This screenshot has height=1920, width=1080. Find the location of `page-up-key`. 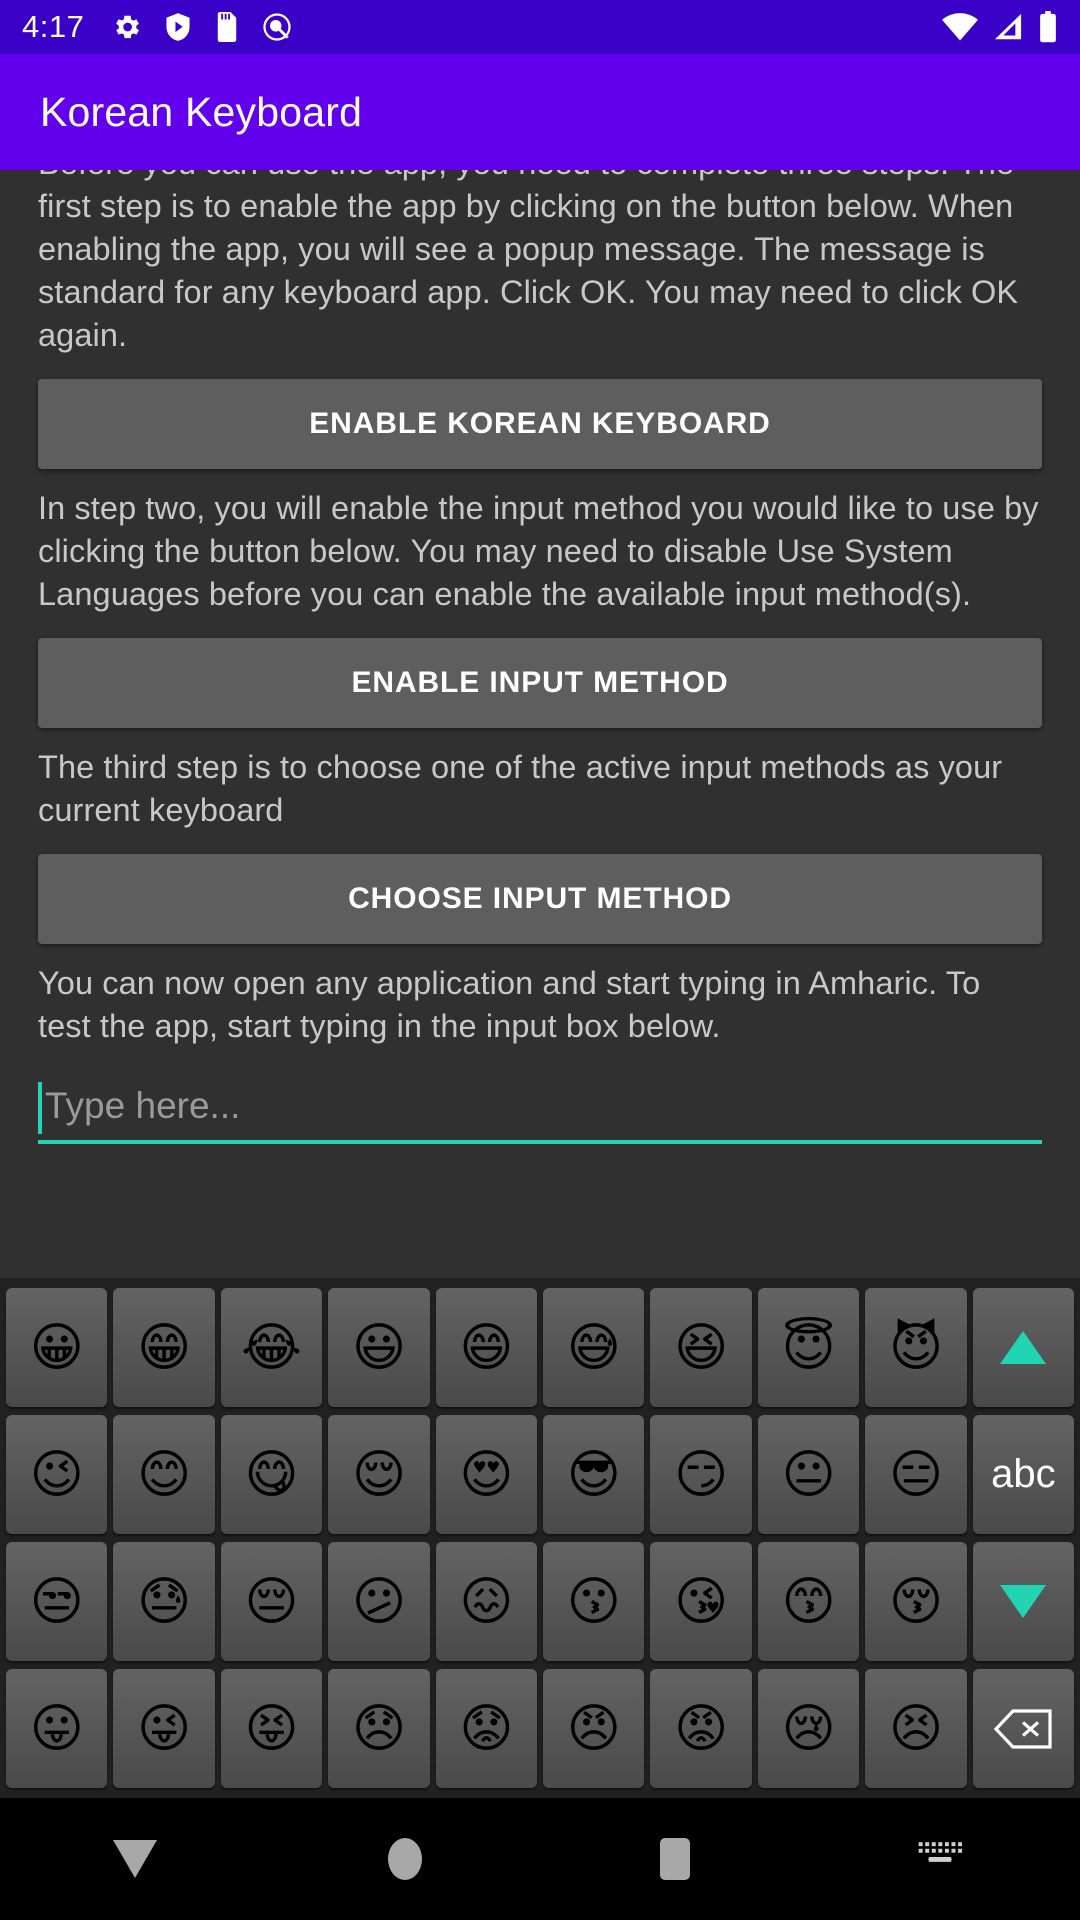

page-up-key is located at coordinates (1023, 1347).